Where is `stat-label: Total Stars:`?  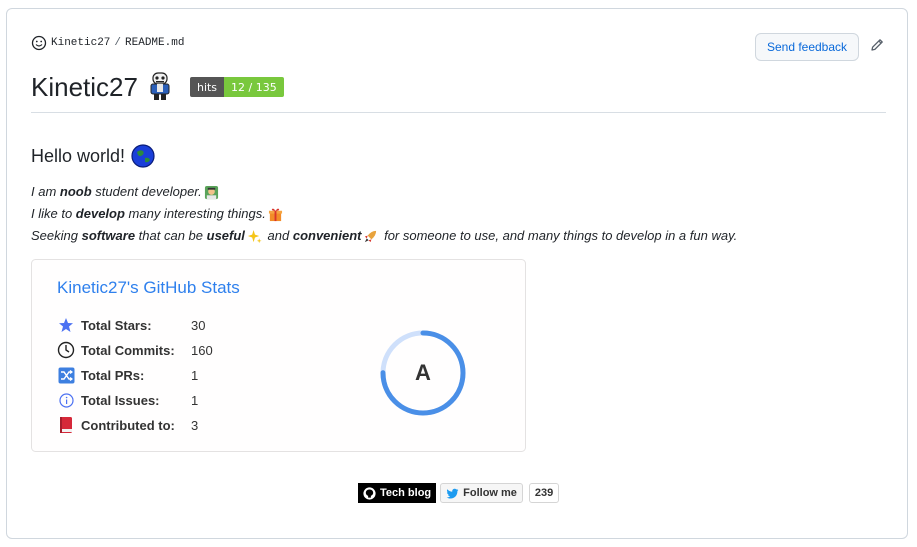 stat-label: Total Stars: is located at coordinates (116, 325).